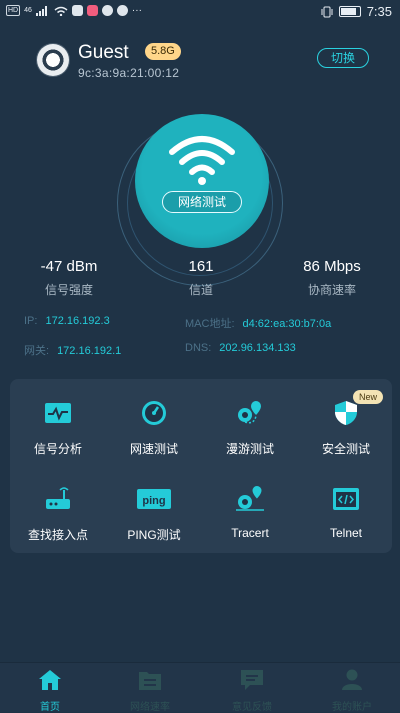 The height and width of the screenshot is (713, 400). I want to click on tool-label: Telnet, so click(346, 533).